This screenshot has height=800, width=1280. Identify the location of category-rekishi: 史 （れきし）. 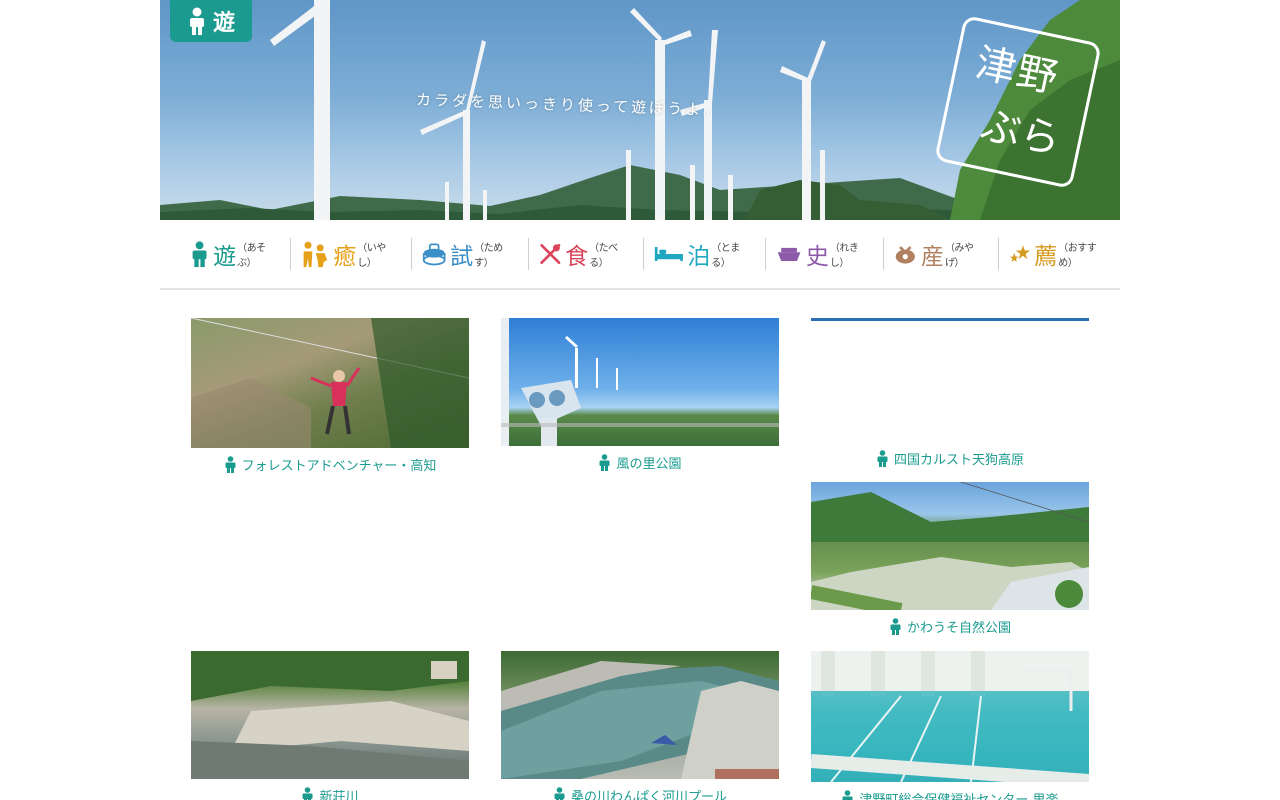
(825, 254).